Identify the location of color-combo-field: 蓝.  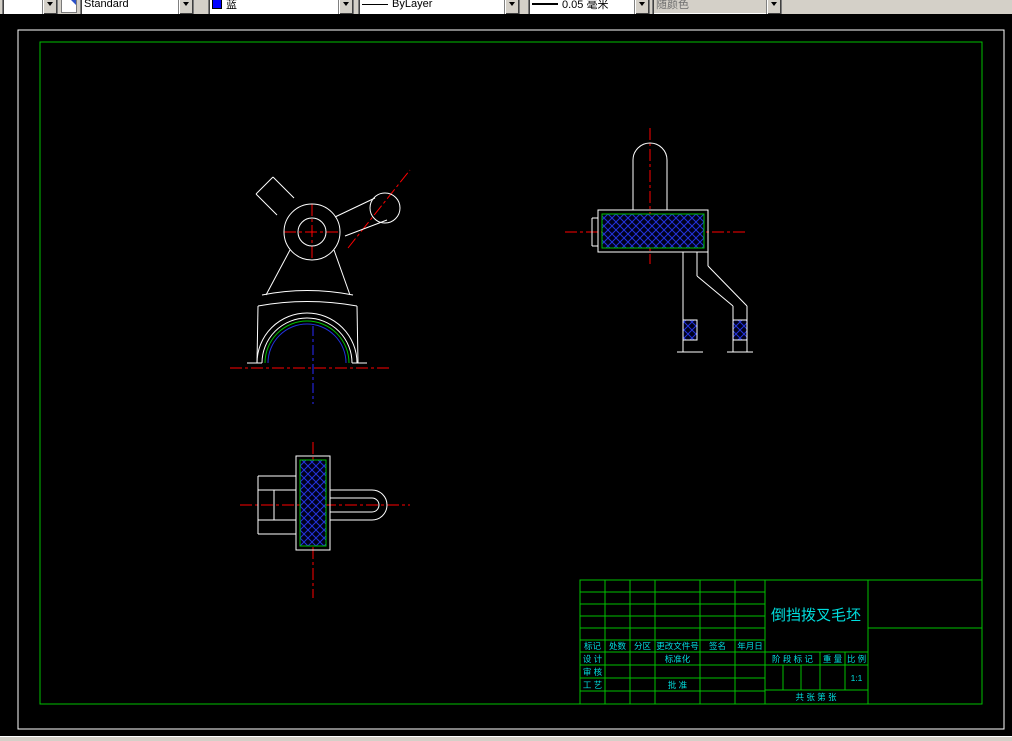
(273, 7).